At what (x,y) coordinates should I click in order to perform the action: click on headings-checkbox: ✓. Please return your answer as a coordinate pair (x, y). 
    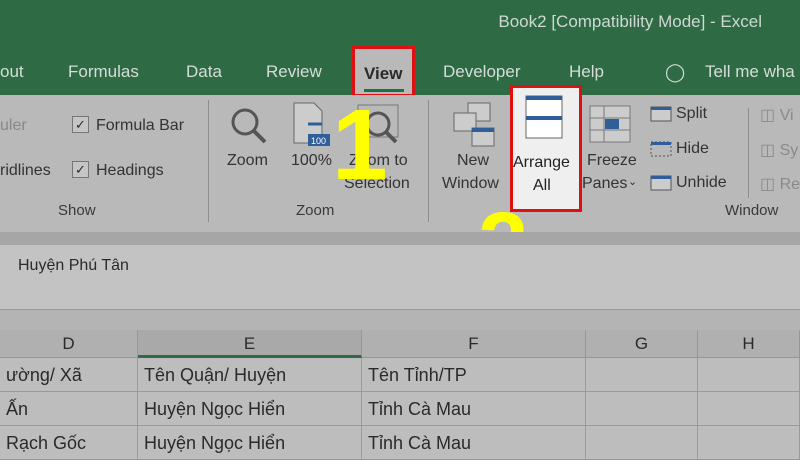
    Looking at the image, I should click on (80, 169).